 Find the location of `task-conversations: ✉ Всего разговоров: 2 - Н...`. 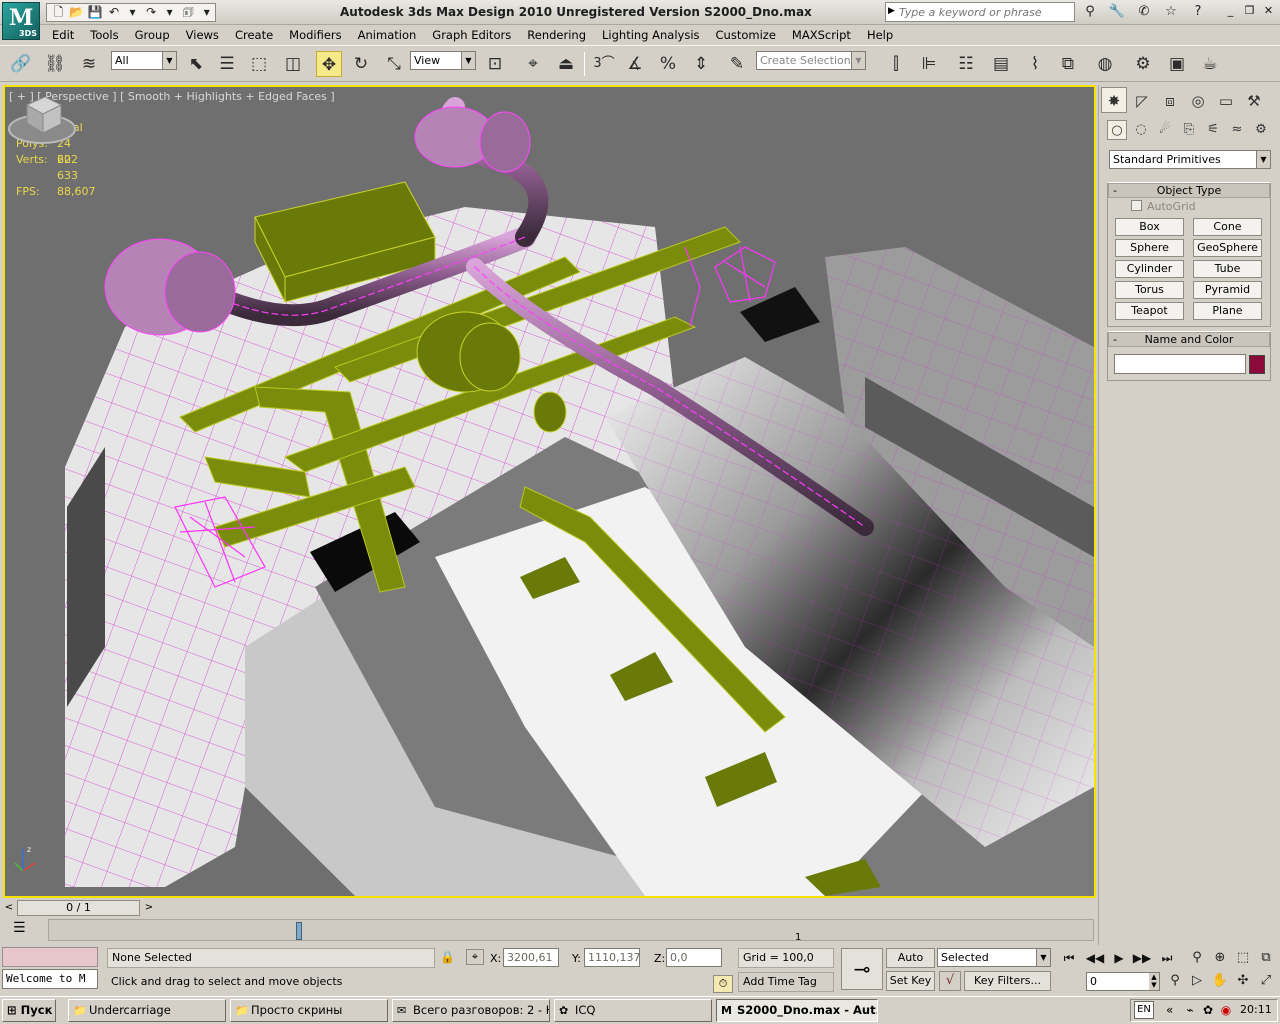

task-conversations: ✉ Всего разговоров: 2 - Н... is located at coordinates (471, 1010).